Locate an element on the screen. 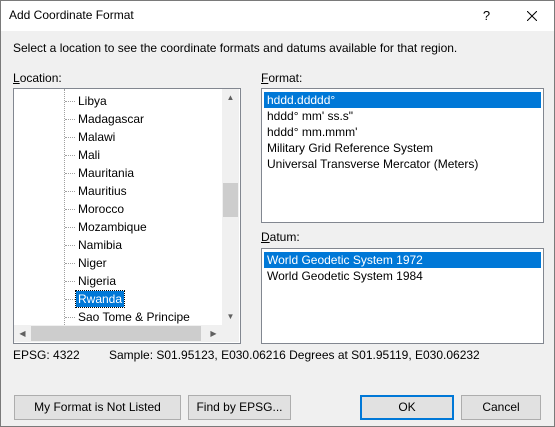  format-list-item: hddd° mm.mmm' is located at coordinates (312, 132).